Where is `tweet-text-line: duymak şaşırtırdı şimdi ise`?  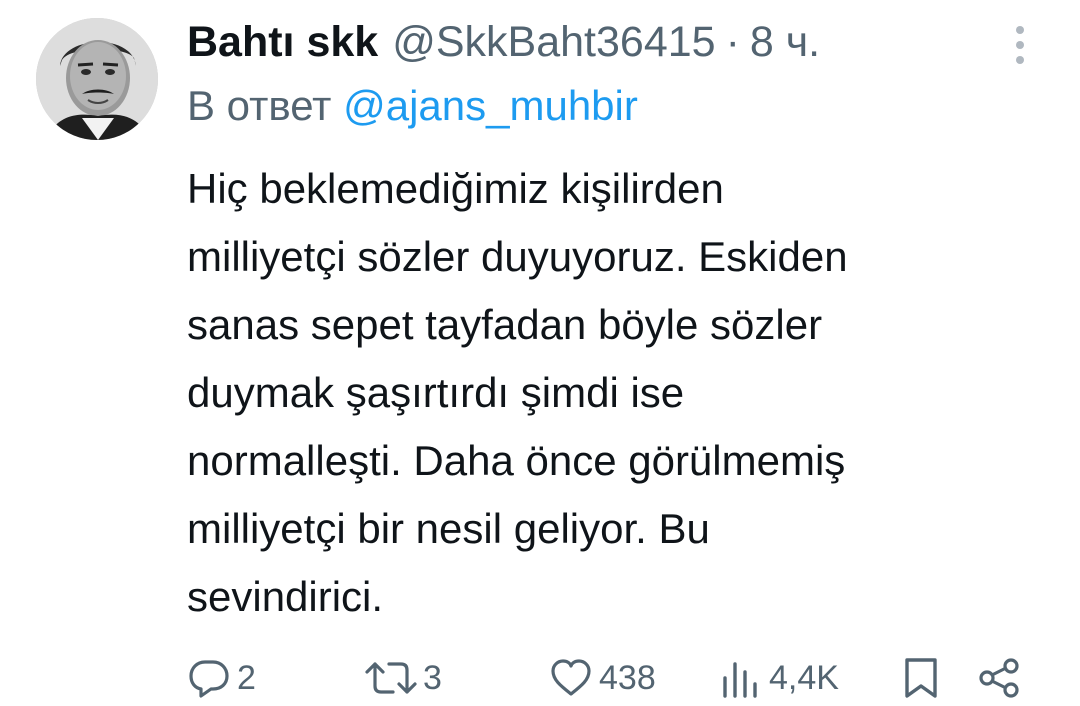
tweet-text-line: duymak şaşırtırdı şimdi ise is located at coordinates (436, 392).